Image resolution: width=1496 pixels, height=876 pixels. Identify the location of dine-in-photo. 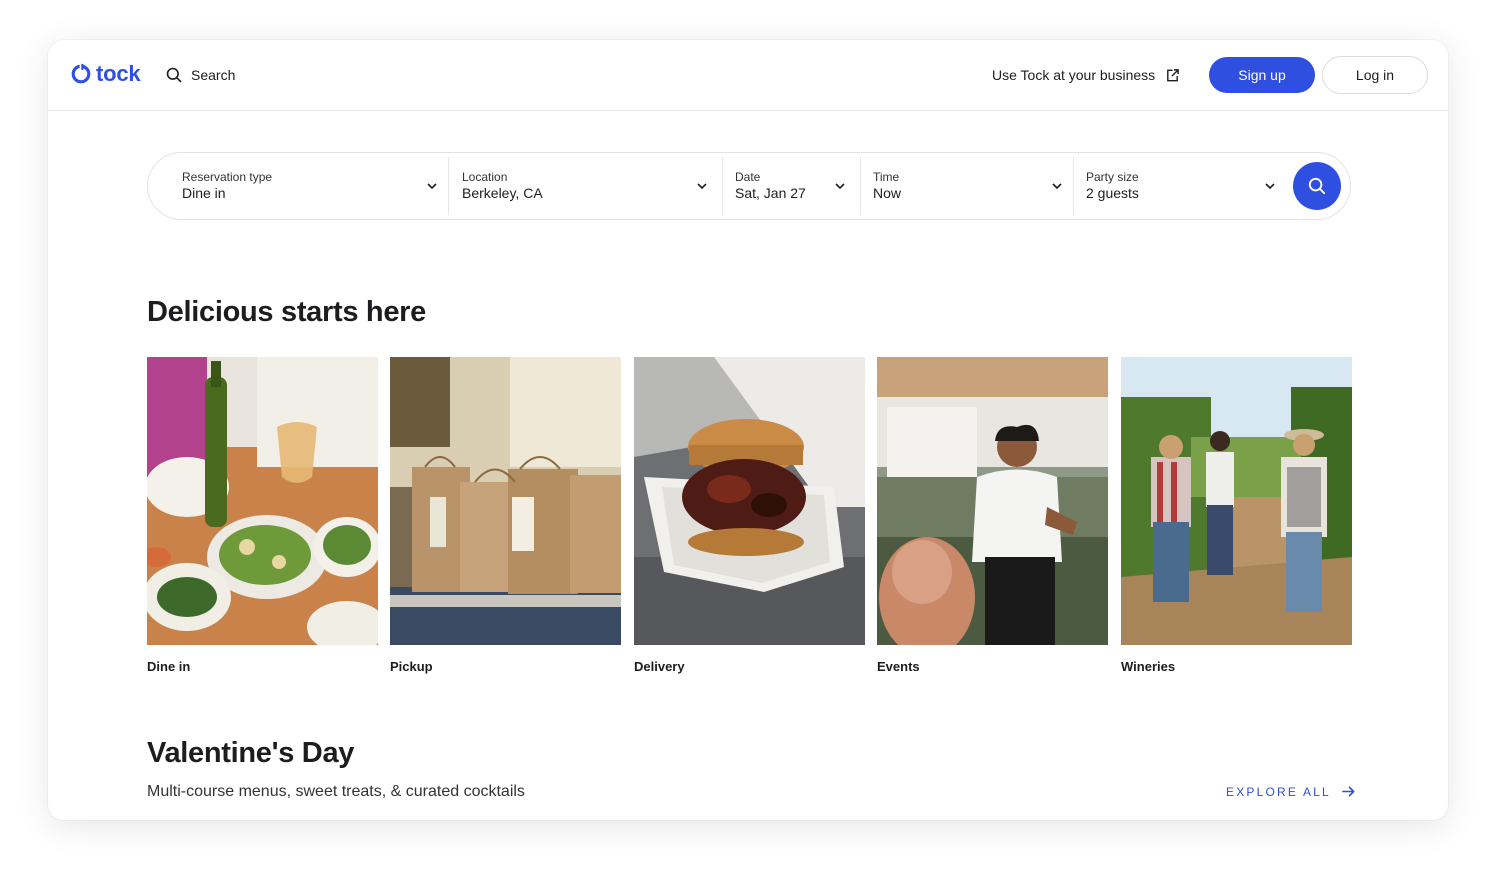
(262, 501).